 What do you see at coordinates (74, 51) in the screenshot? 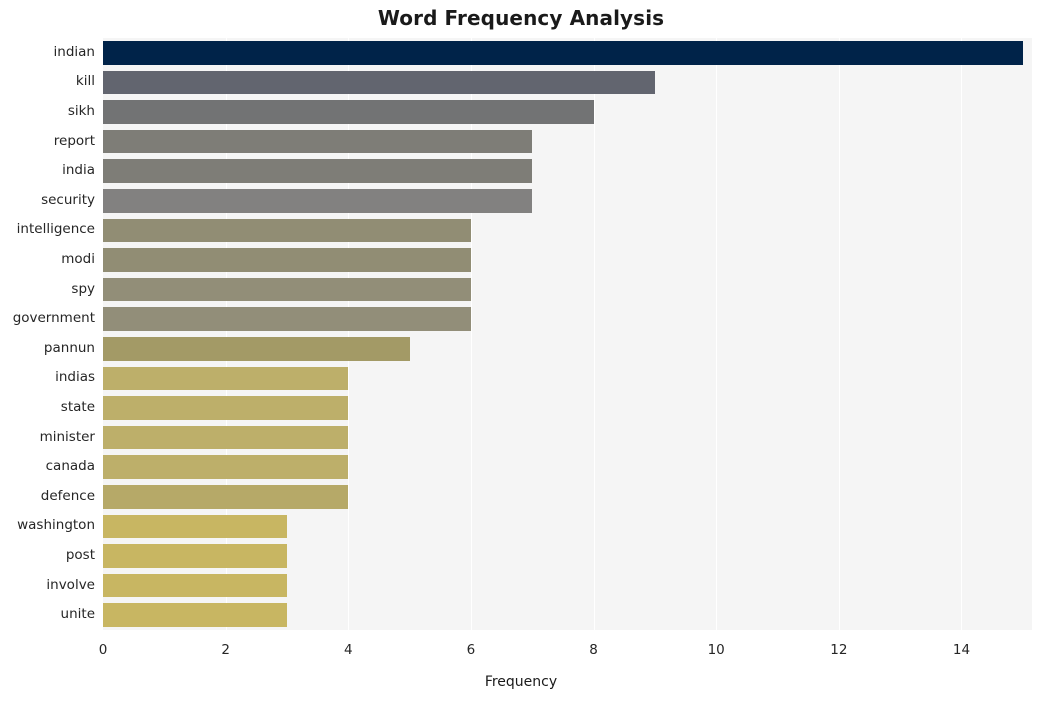
I see `y-tick-label-indian: indian` at bounding box center [74, 51].